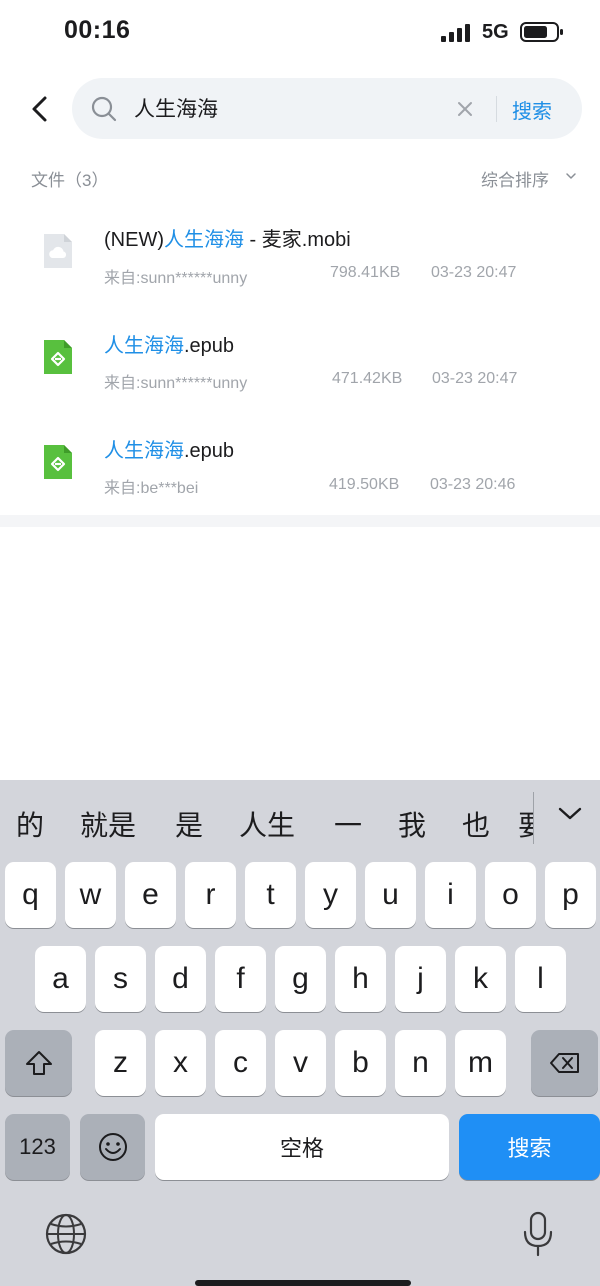 This screenshot has width=600, height=1286. Describe the element at coordinates (525, 824) in the screenshot. I see `candidate-word: 要` at that location.